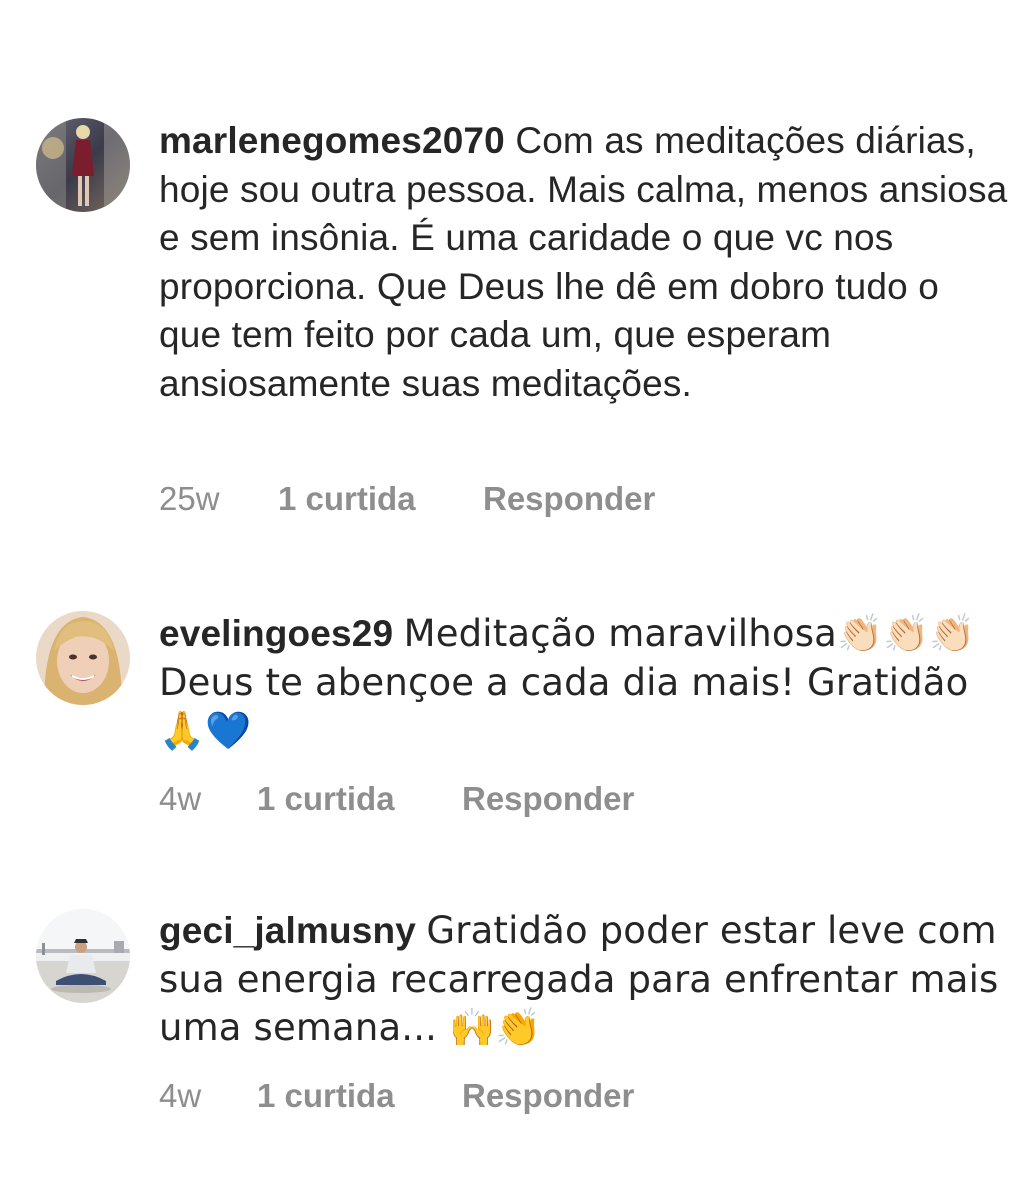 This screenshot has height=1200, width=1034. I want to click on comment-username: evelingoes29, so click(276, 633).